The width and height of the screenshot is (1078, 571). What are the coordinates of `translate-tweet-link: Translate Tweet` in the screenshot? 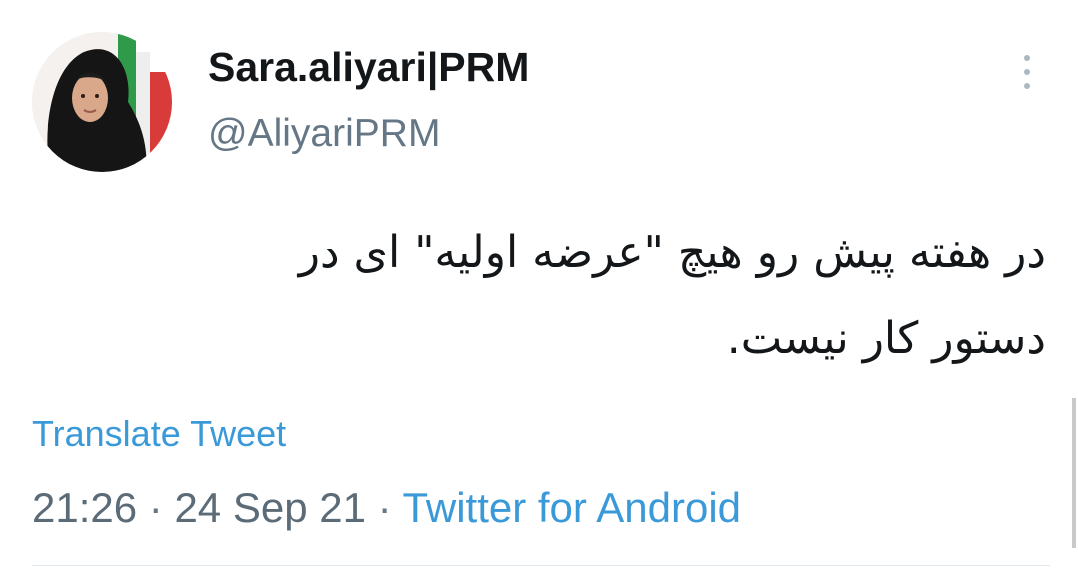 It's located at (159, 434).